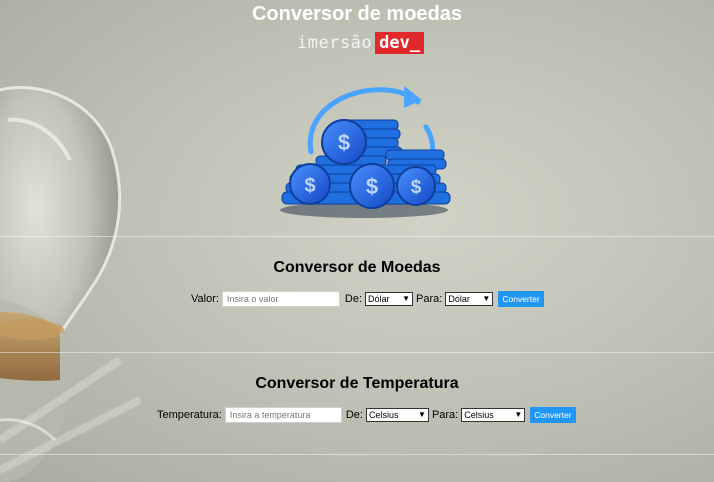  I want to click on page-title: Conversor de moedas, so click(357, 14).